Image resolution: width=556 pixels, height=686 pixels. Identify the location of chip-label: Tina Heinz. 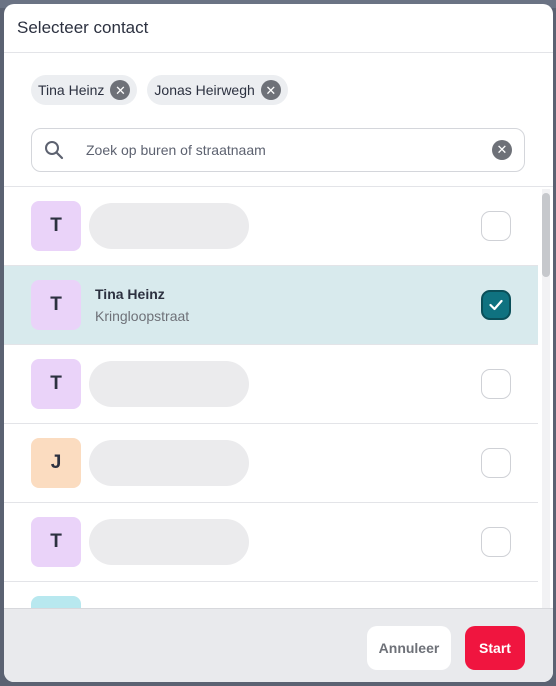
(71, 90).